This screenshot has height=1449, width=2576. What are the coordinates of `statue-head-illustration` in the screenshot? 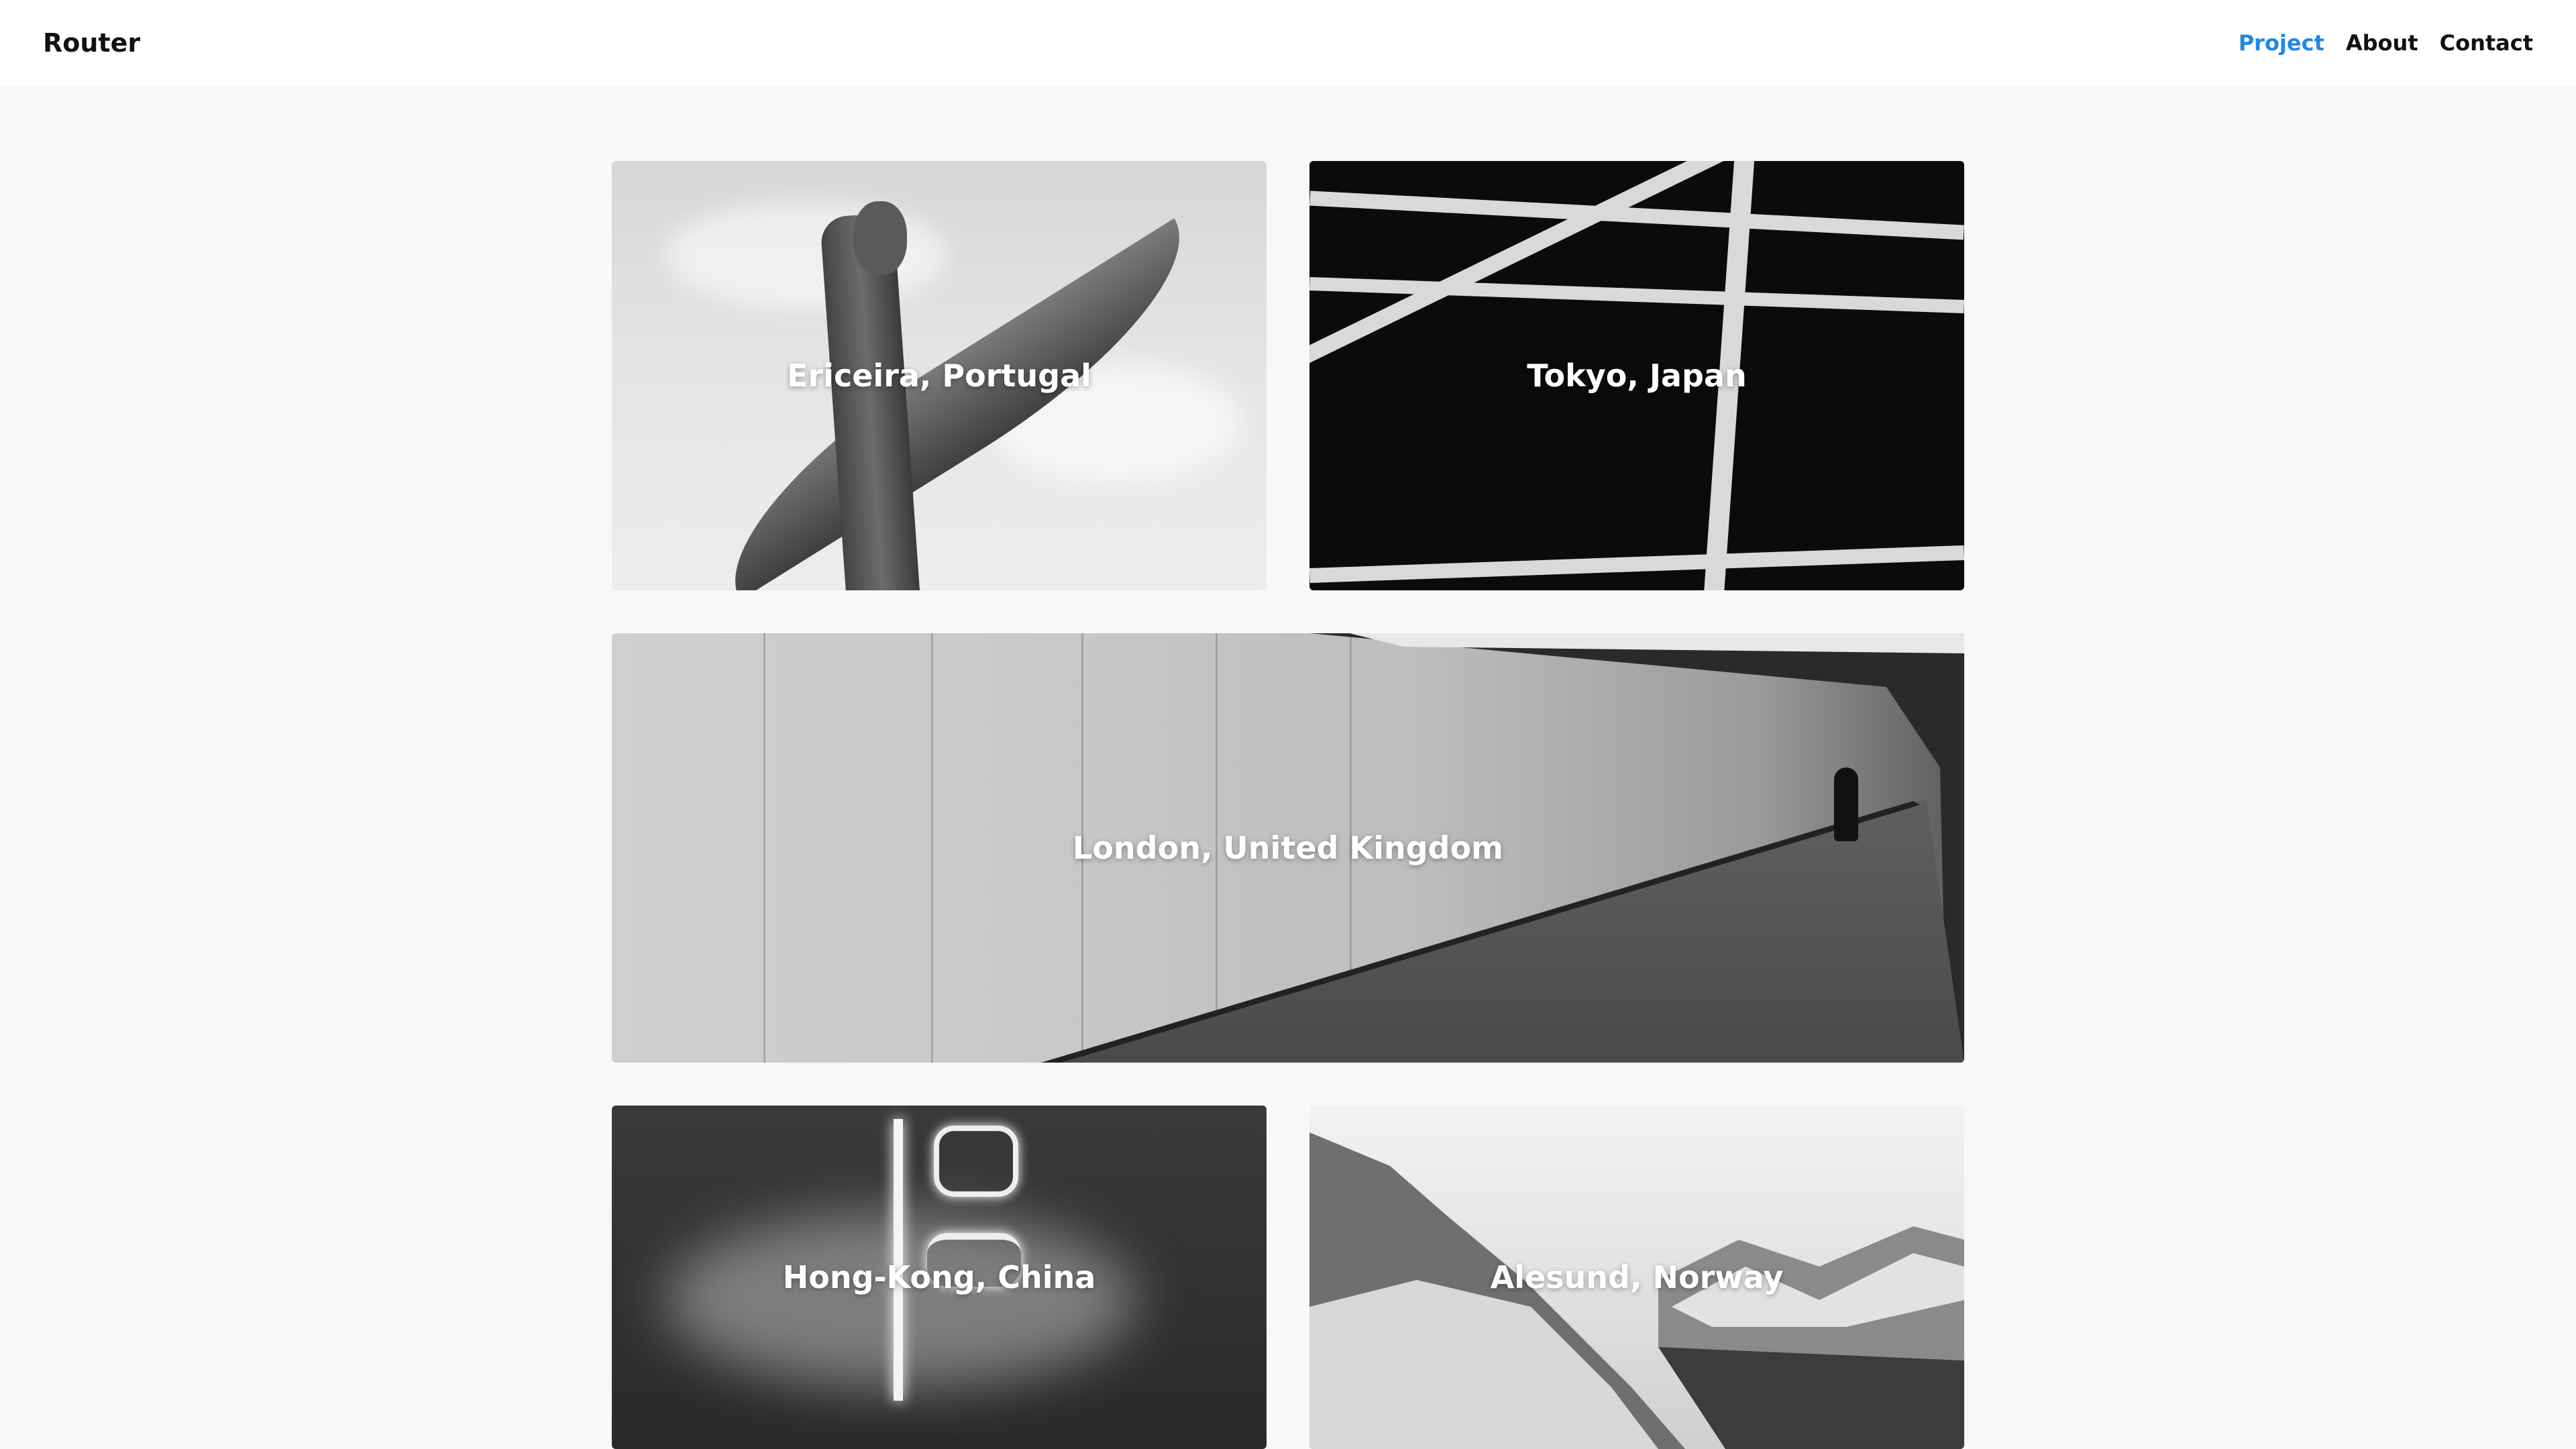 It's located at (880, 238).